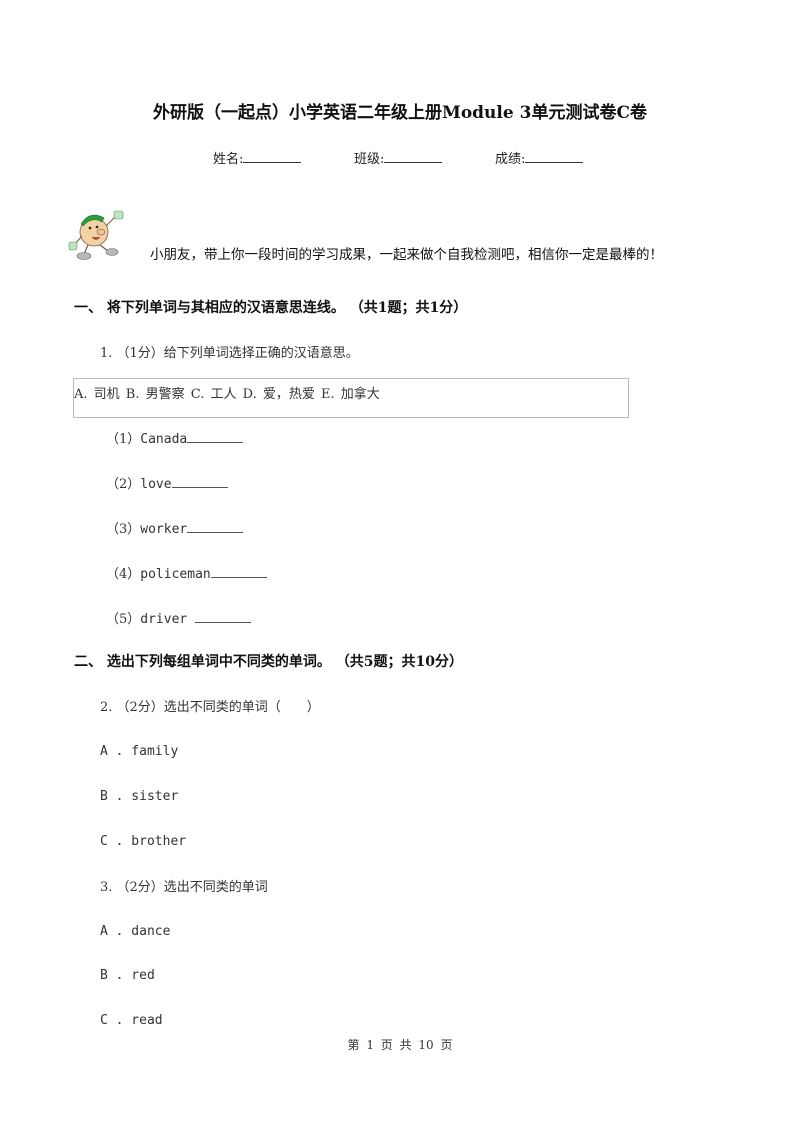  I want to click on name-field: 姓名:, so click(257, 157).